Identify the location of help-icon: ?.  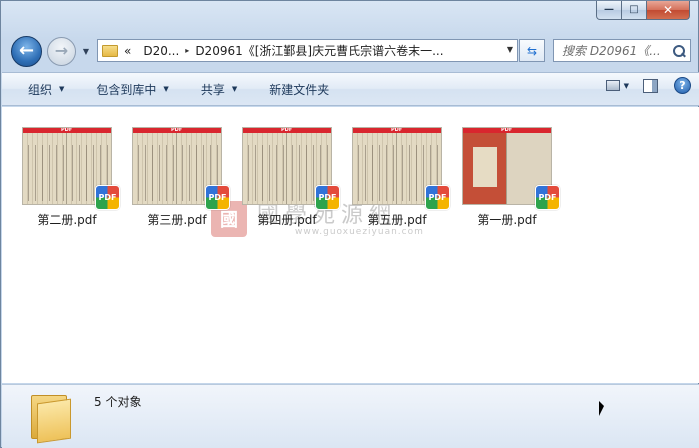
(682, 85).